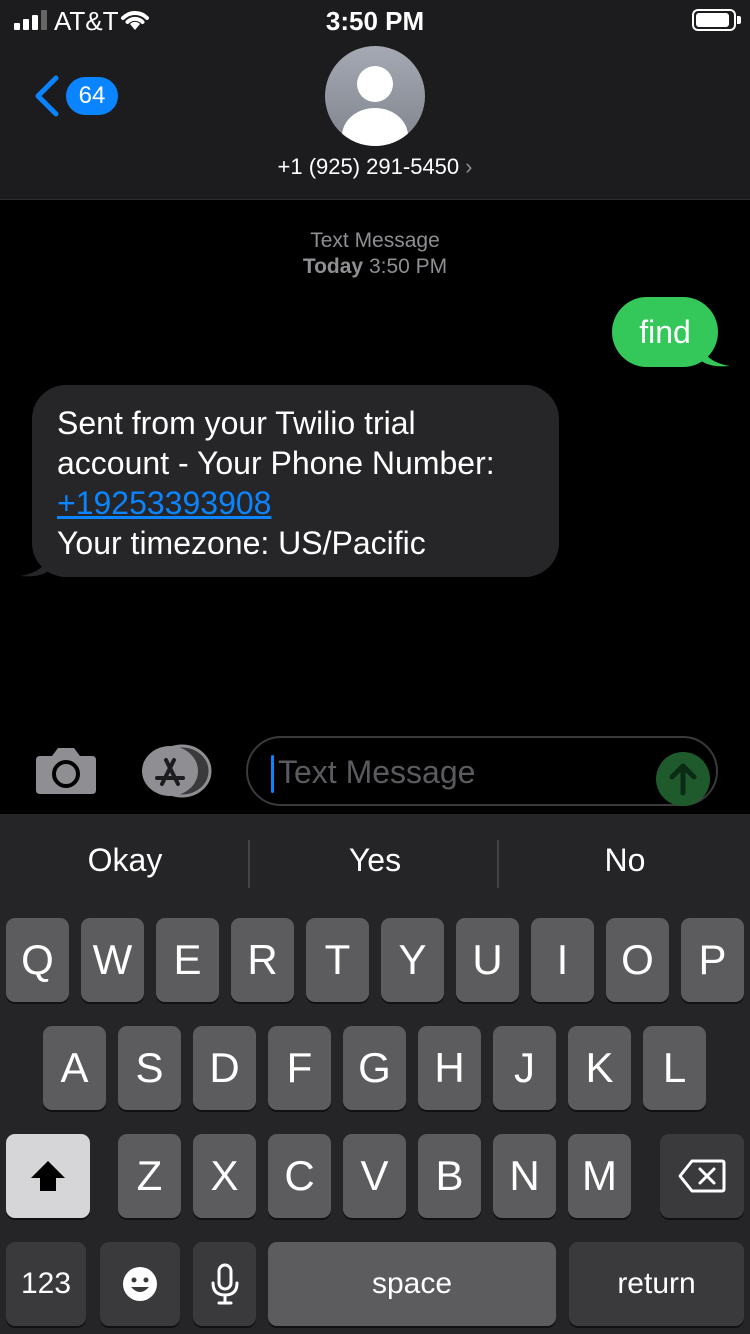  I want to click on dictation-key, so click(224, 1284).